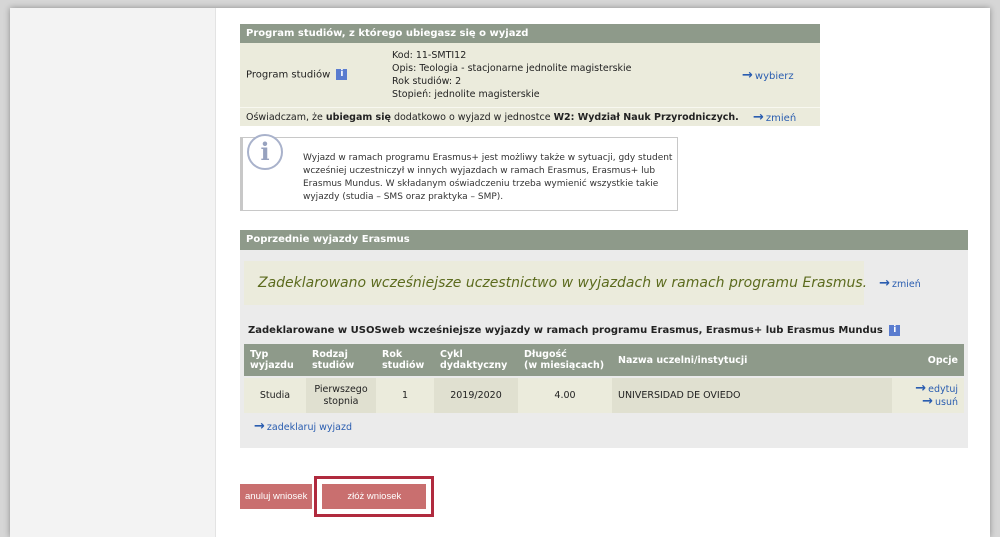  I want to click on cell-cycle: 2019/2020, so click(476, 394).